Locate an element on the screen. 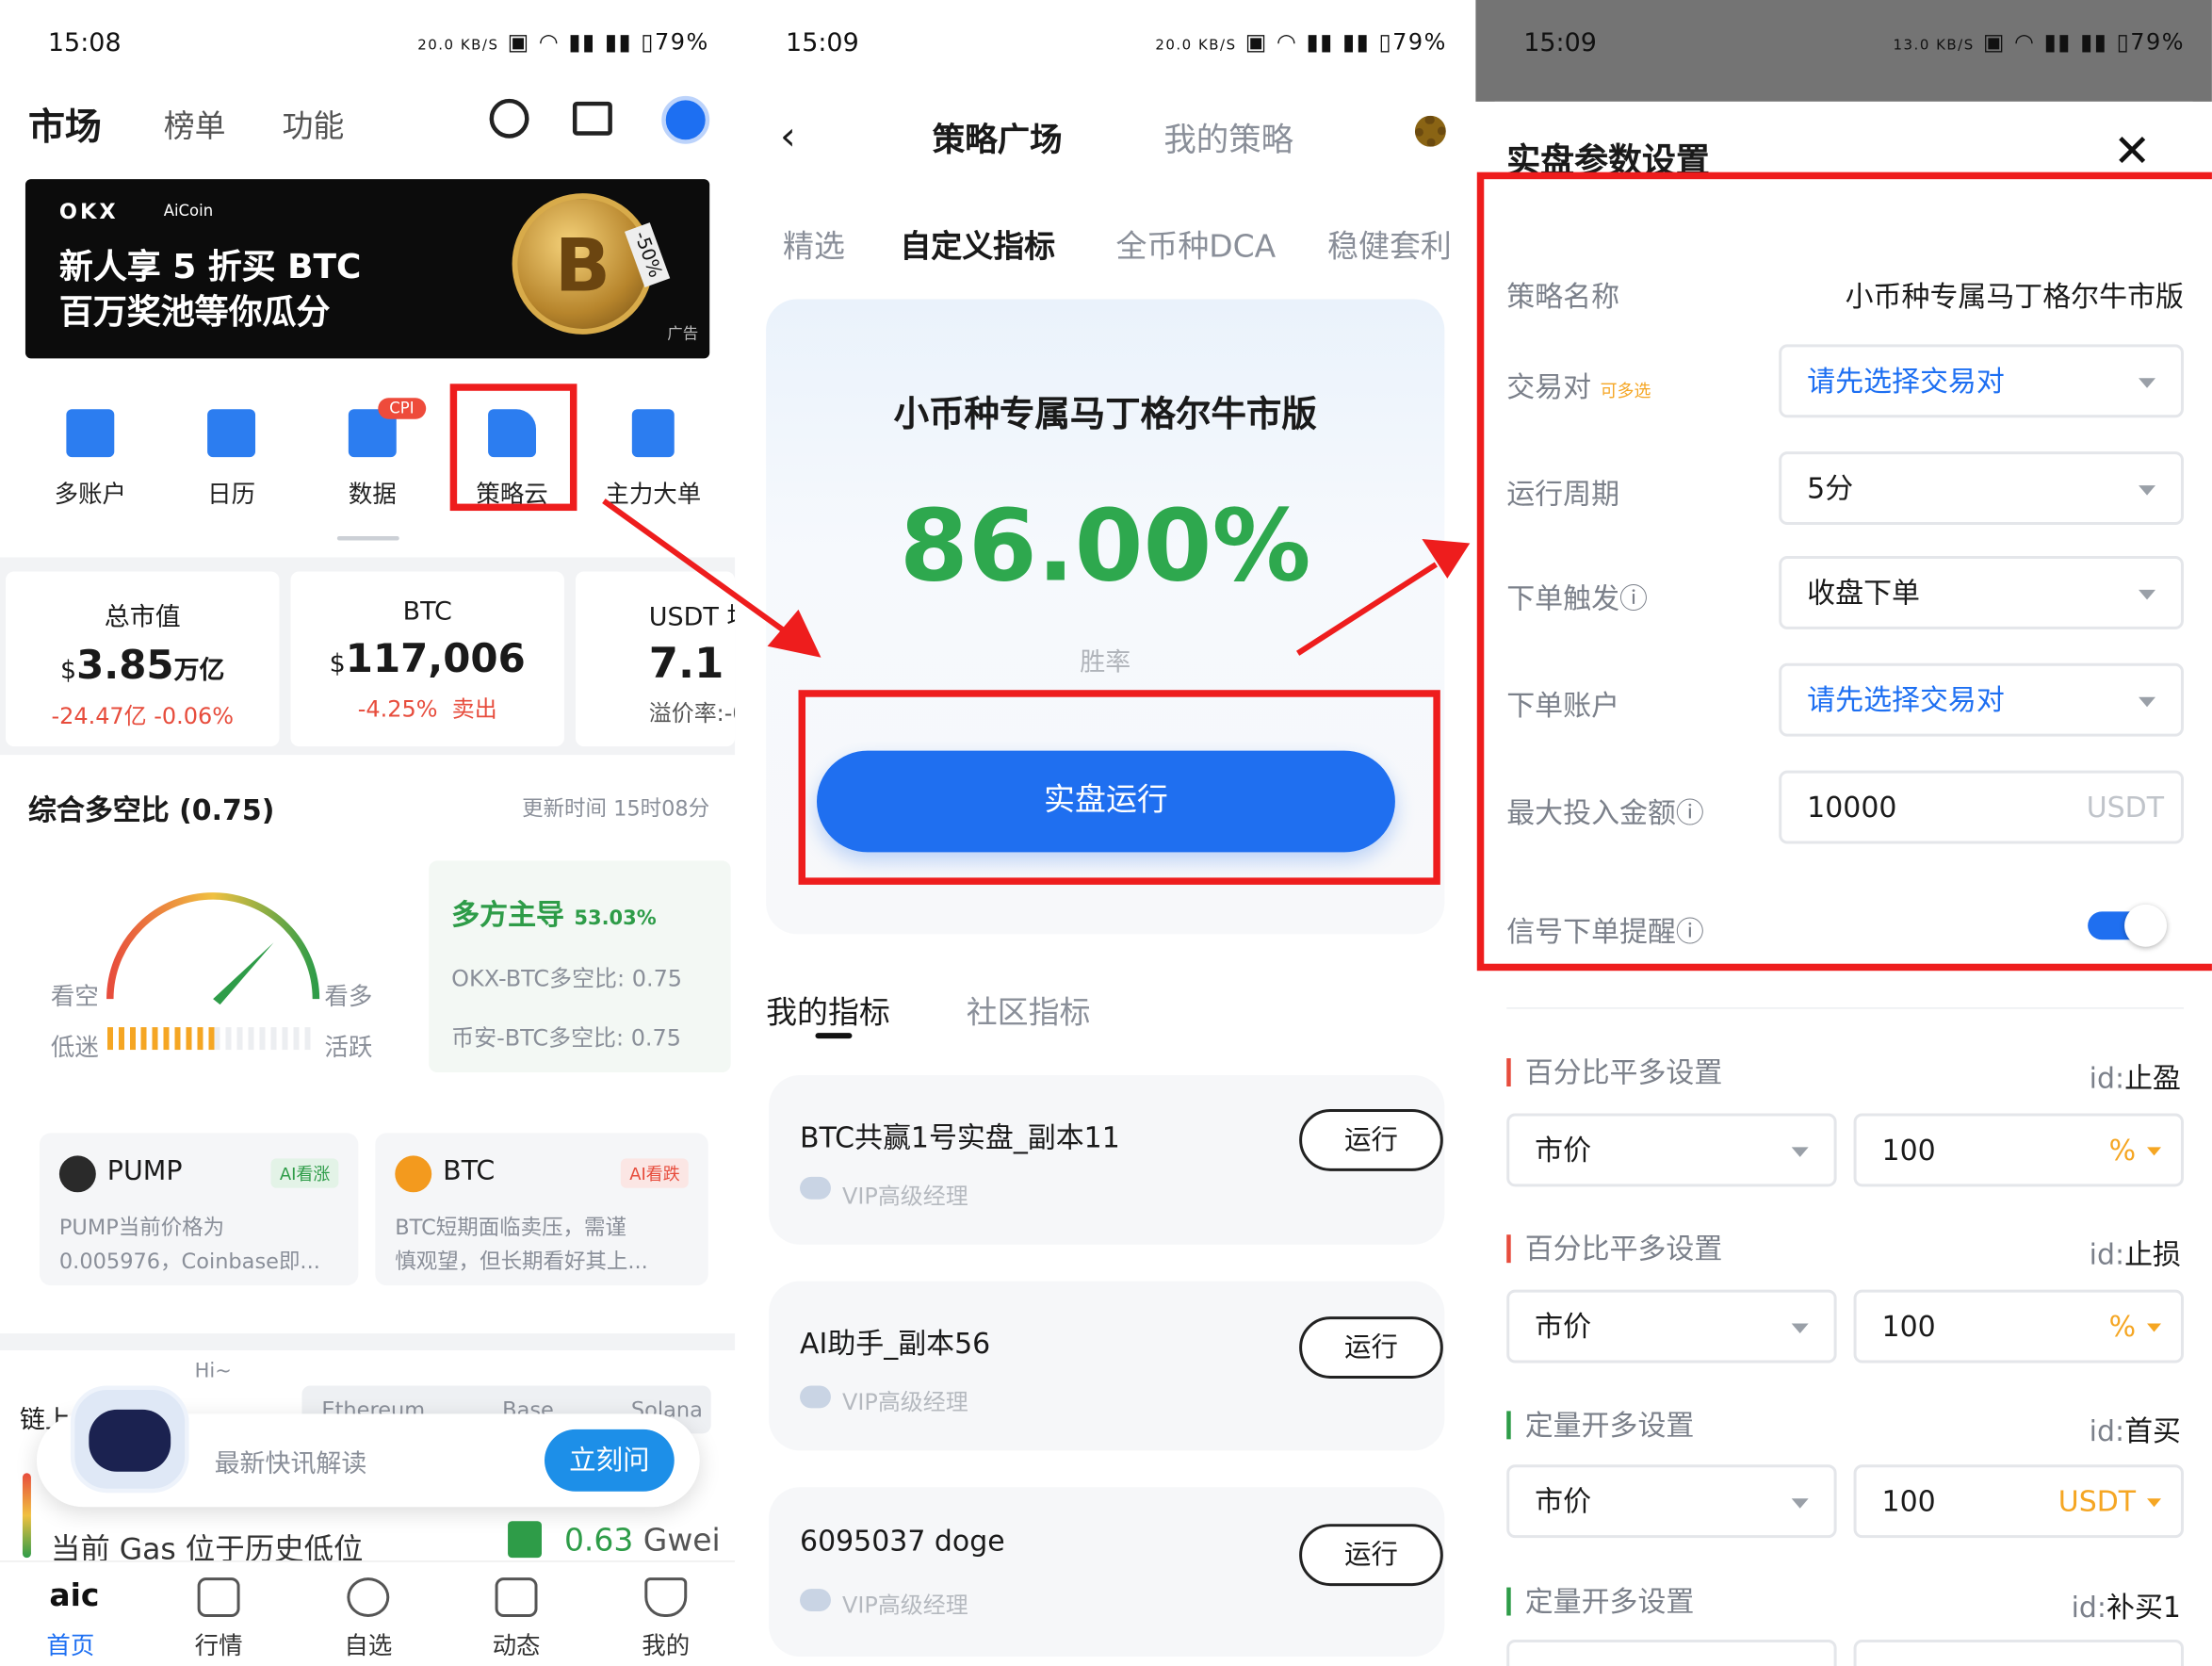 This screenshot has height=1666, width=2212. annotation-arrows is located at coordinates (1036, 578).